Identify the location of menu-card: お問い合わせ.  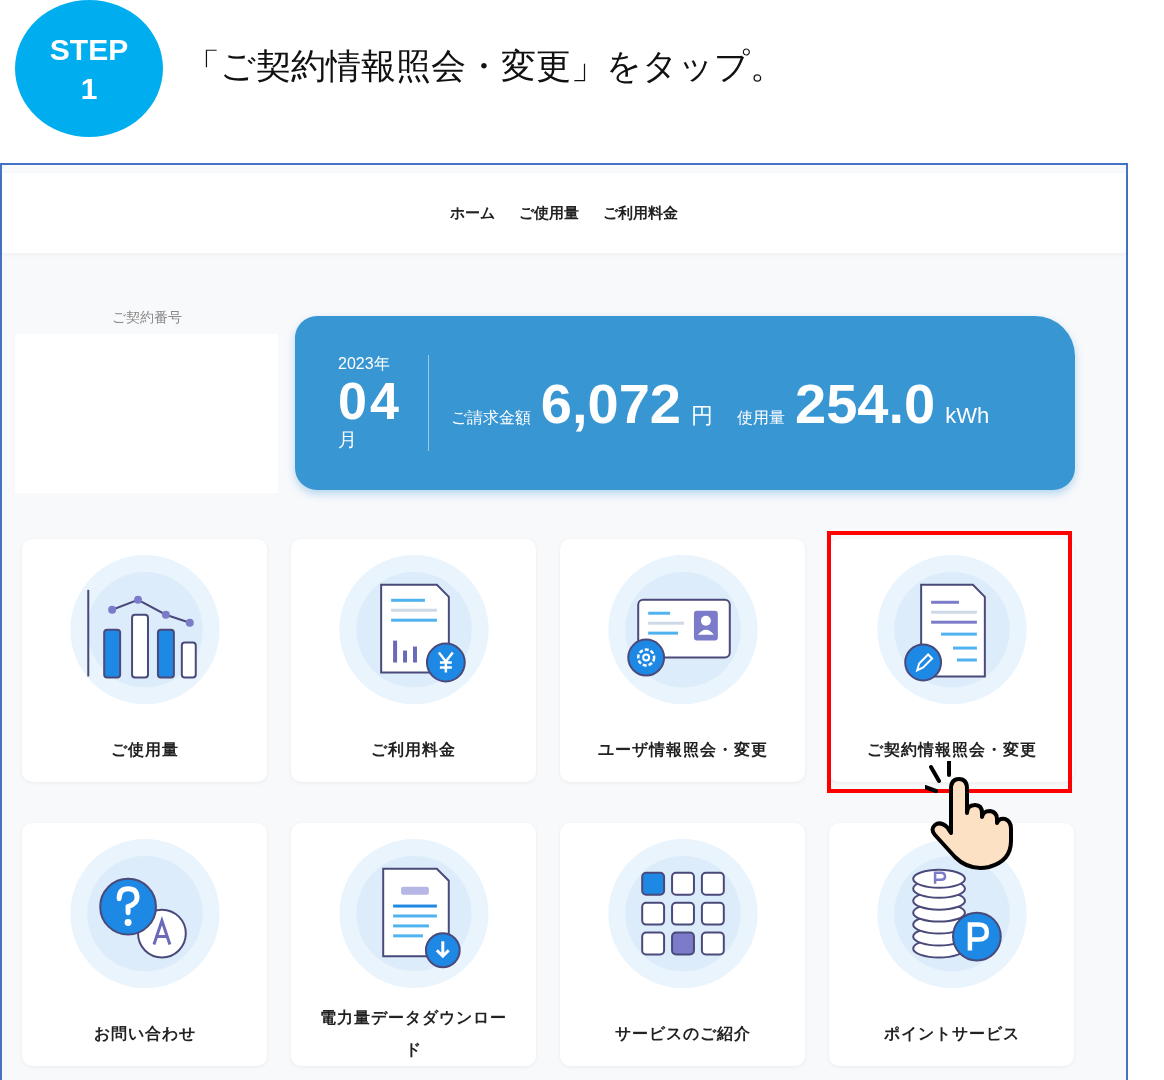
(144, 944).